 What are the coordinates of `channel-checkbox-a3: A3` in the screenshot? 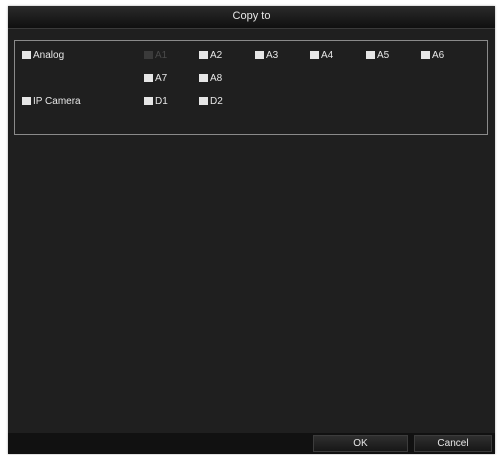 It's located at (266, 55).